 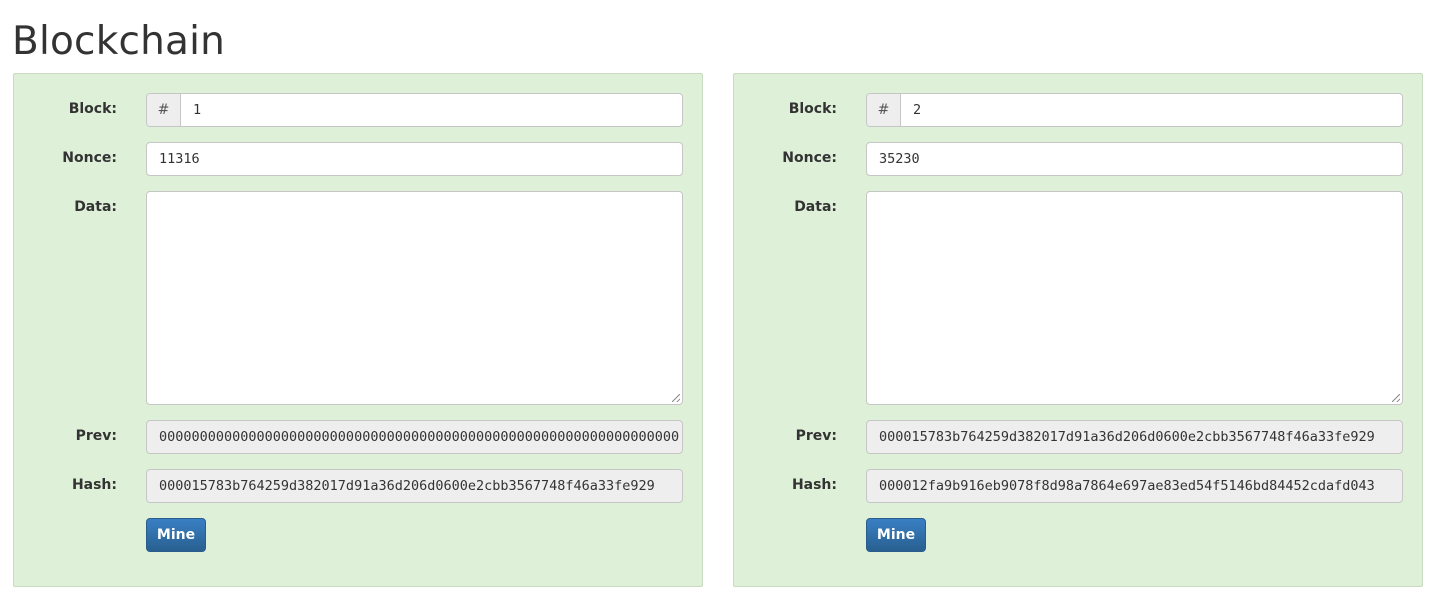 I want to click on nonce-input: 11316, so click(x=414, y=159).